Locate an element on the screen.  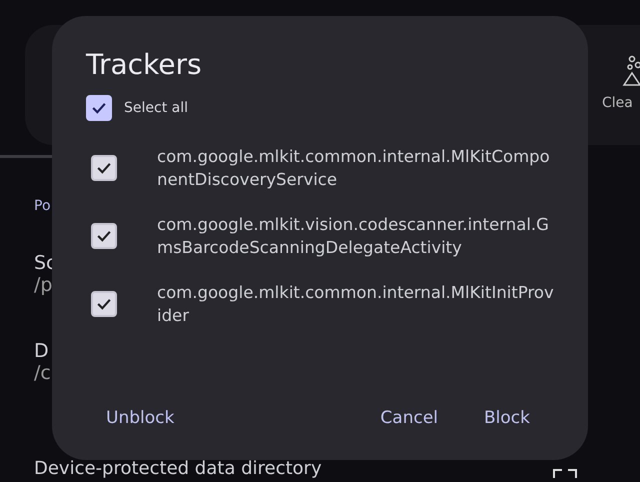
setting-text: Po is located at coordinates (42, 206).